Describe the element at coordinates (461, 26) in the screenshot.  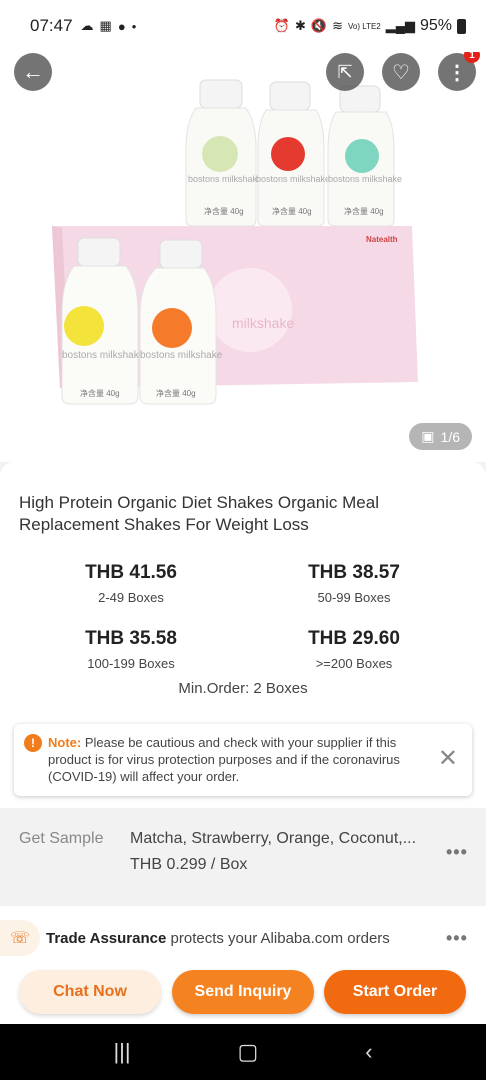
I see `battery-icon` at that location.